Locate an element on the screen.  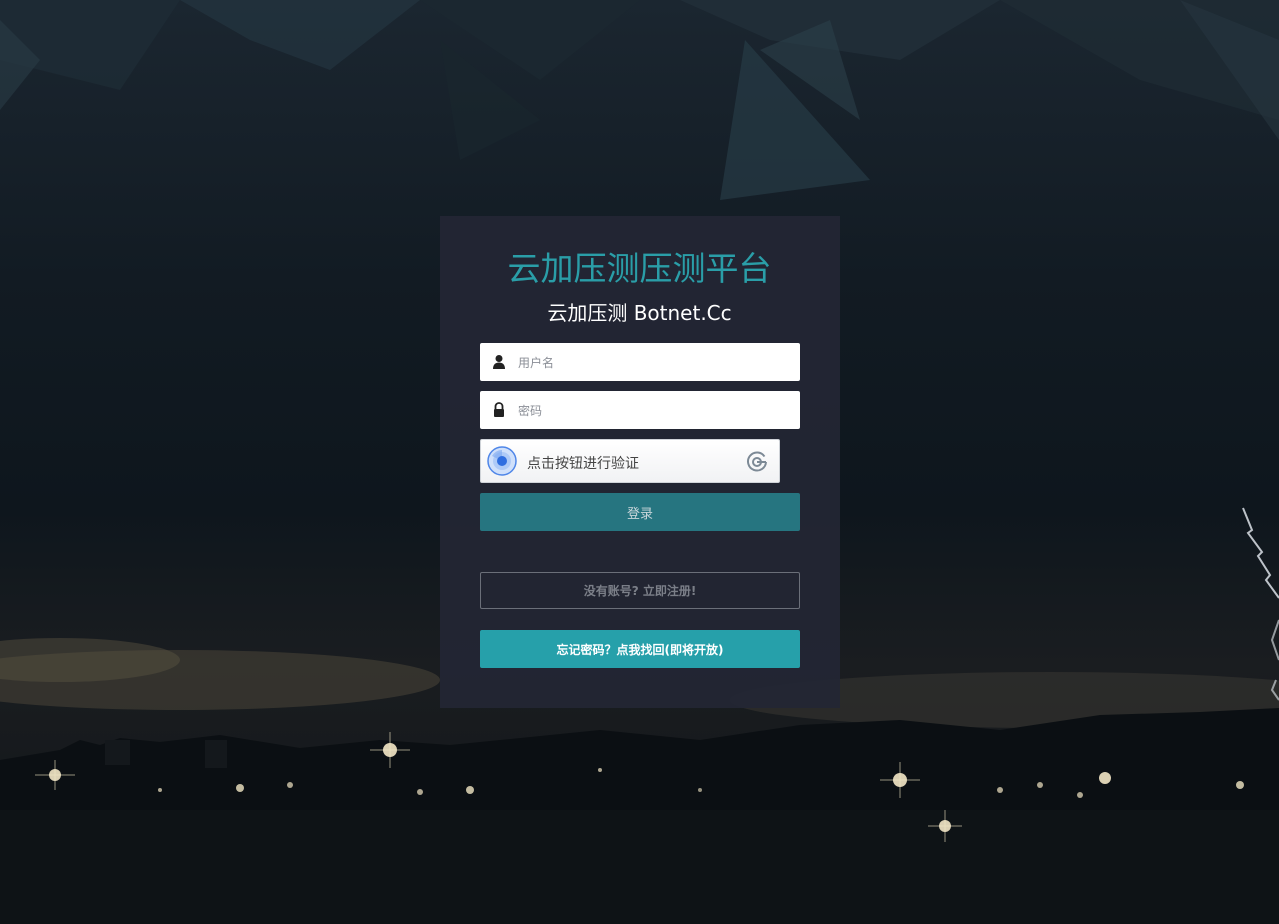
page-title: 云加压测压测平台 is located at coordinates (639, 268).